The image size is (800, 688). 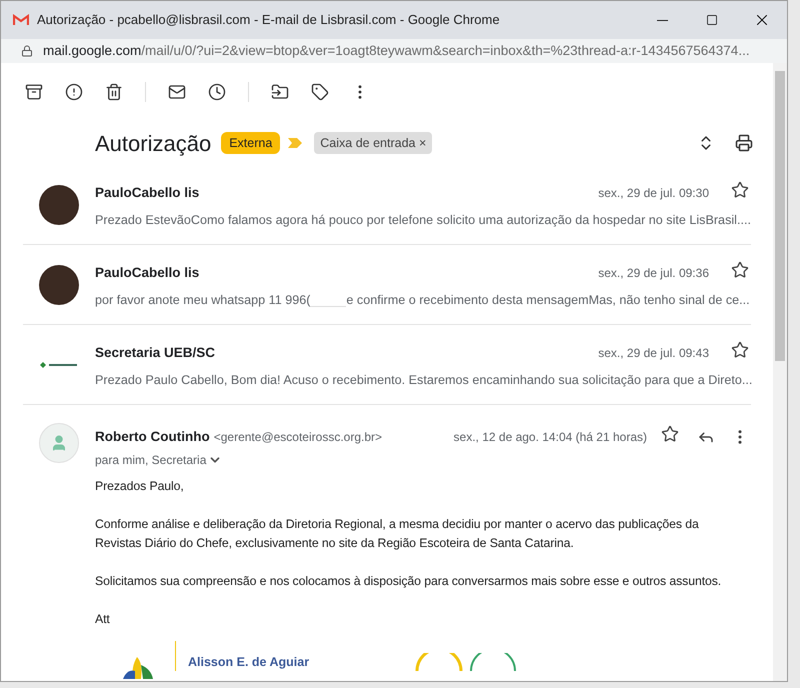 What do you see at coordinates (27, 51) in the screenshot?
I see `lock-icon` at bounding box center [27, 51].